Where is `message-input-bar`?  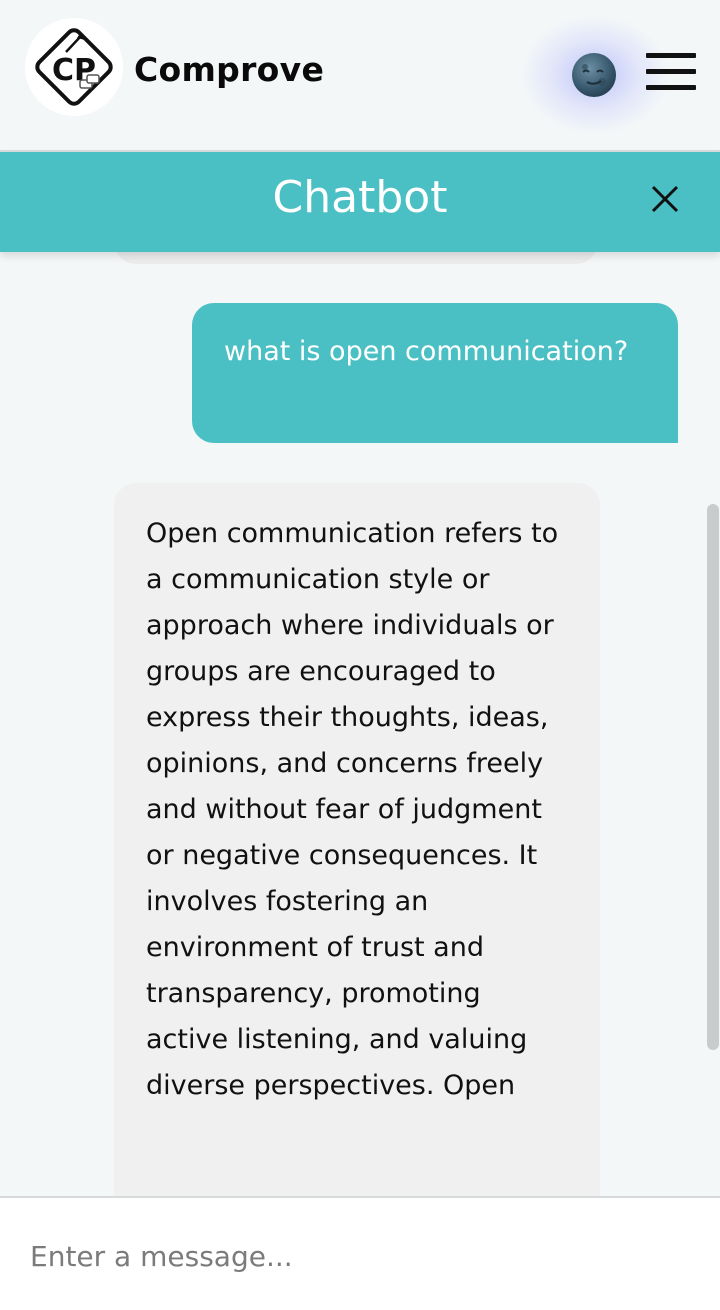
message-input-bar is located at coordinates (360, 1253).